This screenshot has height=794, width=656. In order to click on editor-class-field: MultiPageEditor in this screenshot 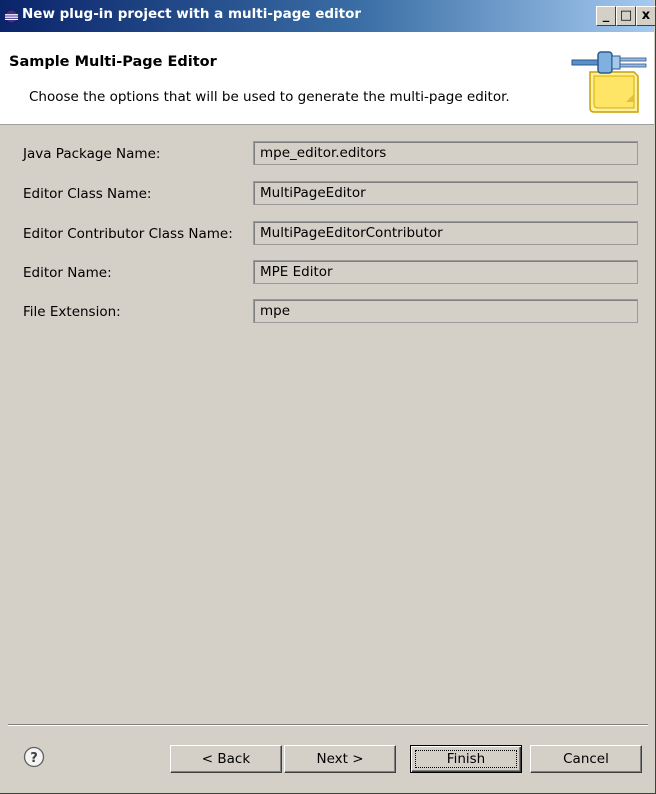, I will do `click(445, 193)`.